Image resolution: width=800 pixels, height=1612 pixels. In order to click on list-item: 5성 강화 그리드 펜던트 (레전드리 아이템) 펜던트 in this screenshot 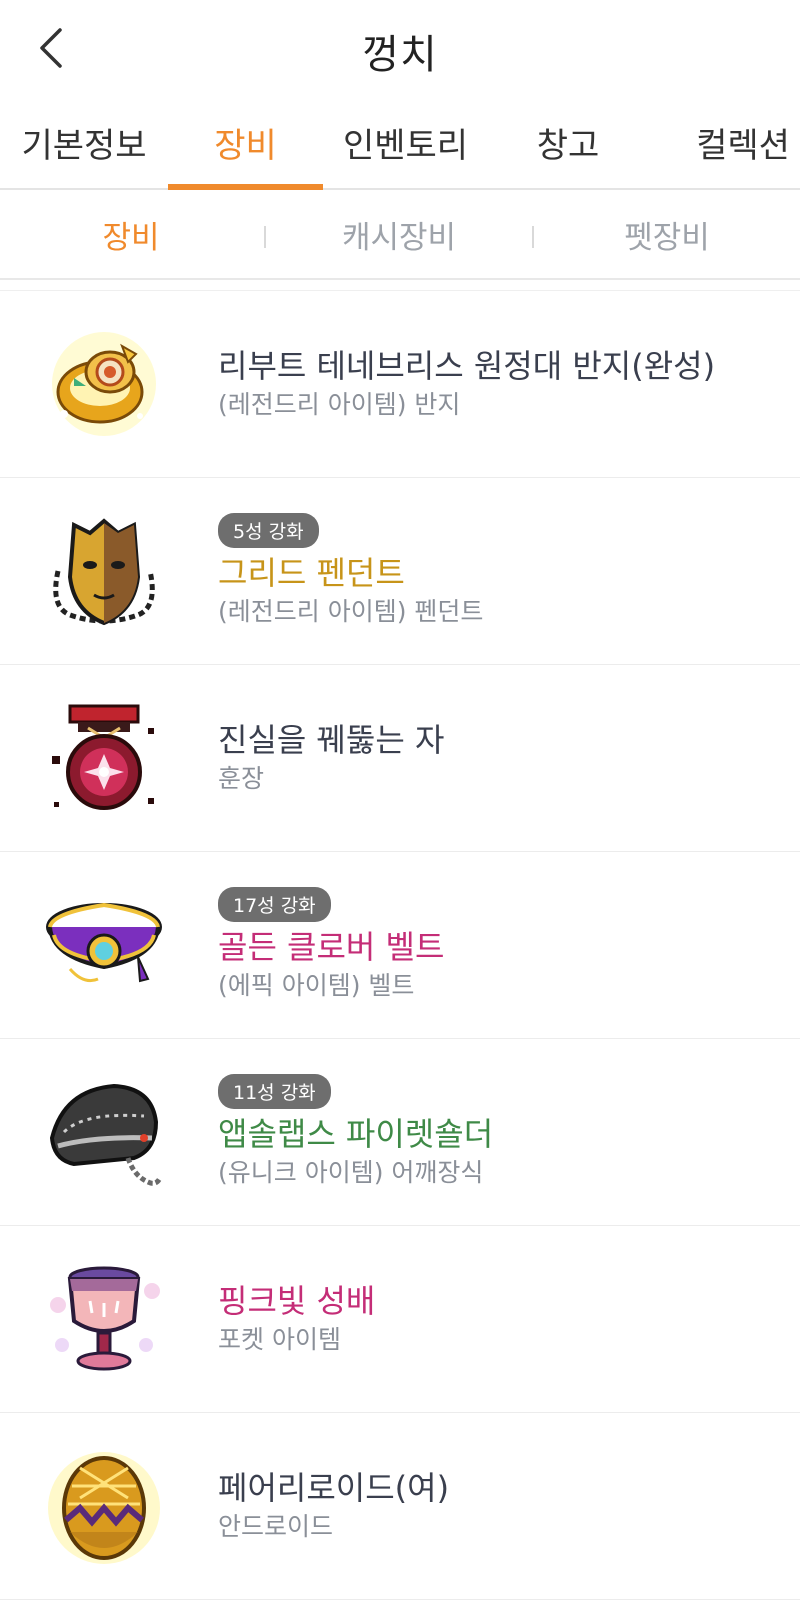, I will do `click(400, 571)`.